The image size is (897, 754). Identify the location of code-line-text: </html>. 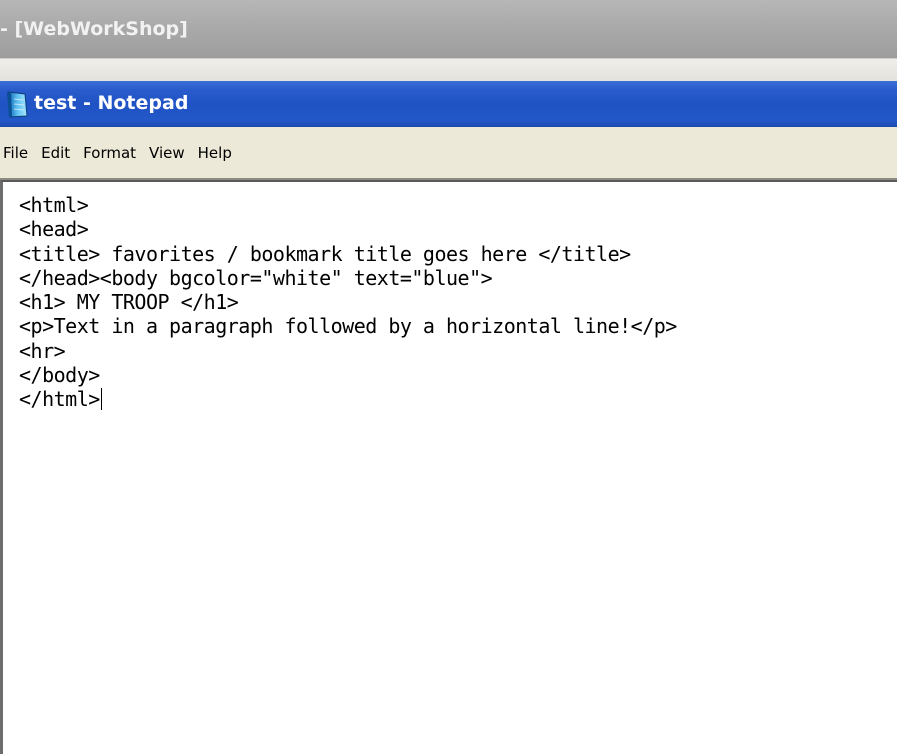
(59, 399).